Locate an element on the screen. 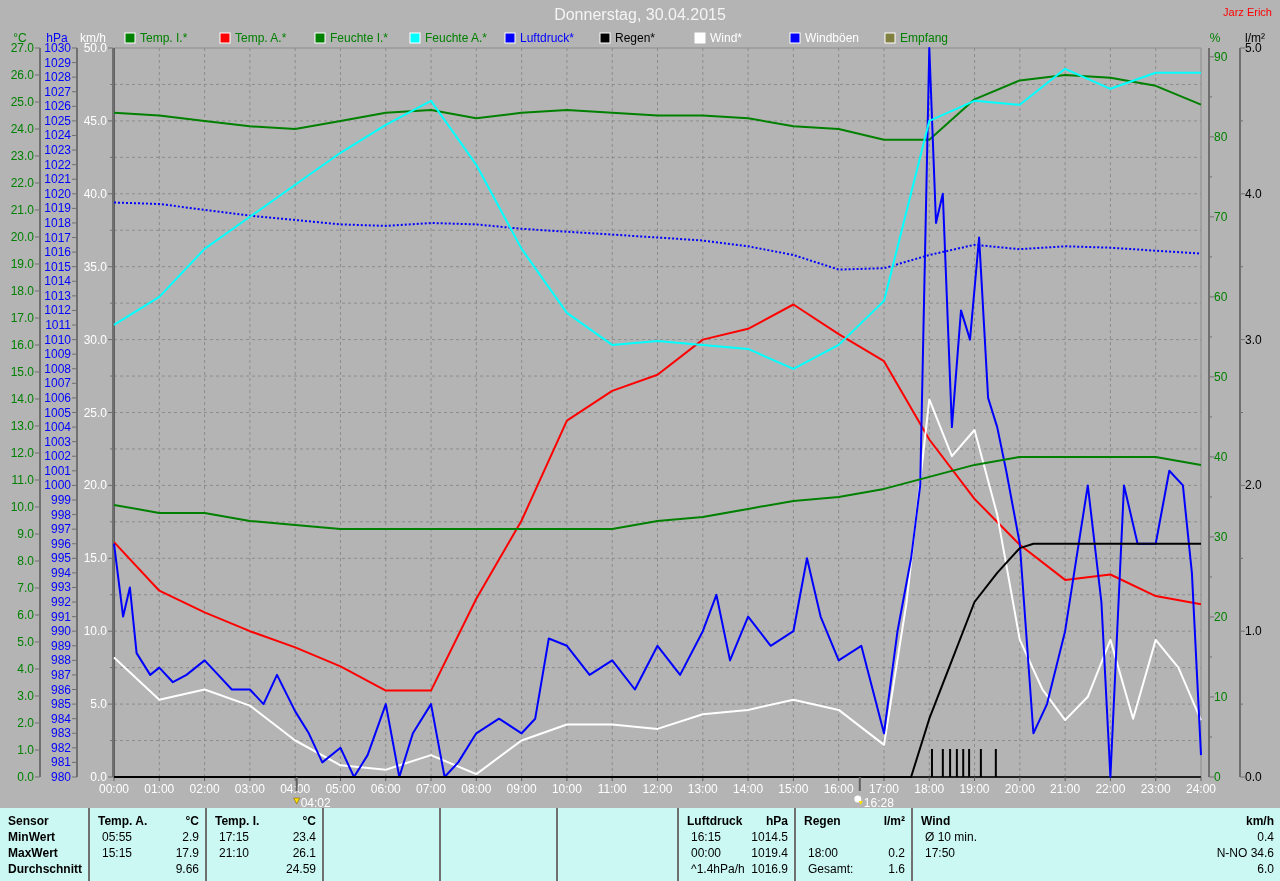 The height and width of the screenshot is (881, 1280). x-tick-label: 19:00 is located at coordinates (974, 789).